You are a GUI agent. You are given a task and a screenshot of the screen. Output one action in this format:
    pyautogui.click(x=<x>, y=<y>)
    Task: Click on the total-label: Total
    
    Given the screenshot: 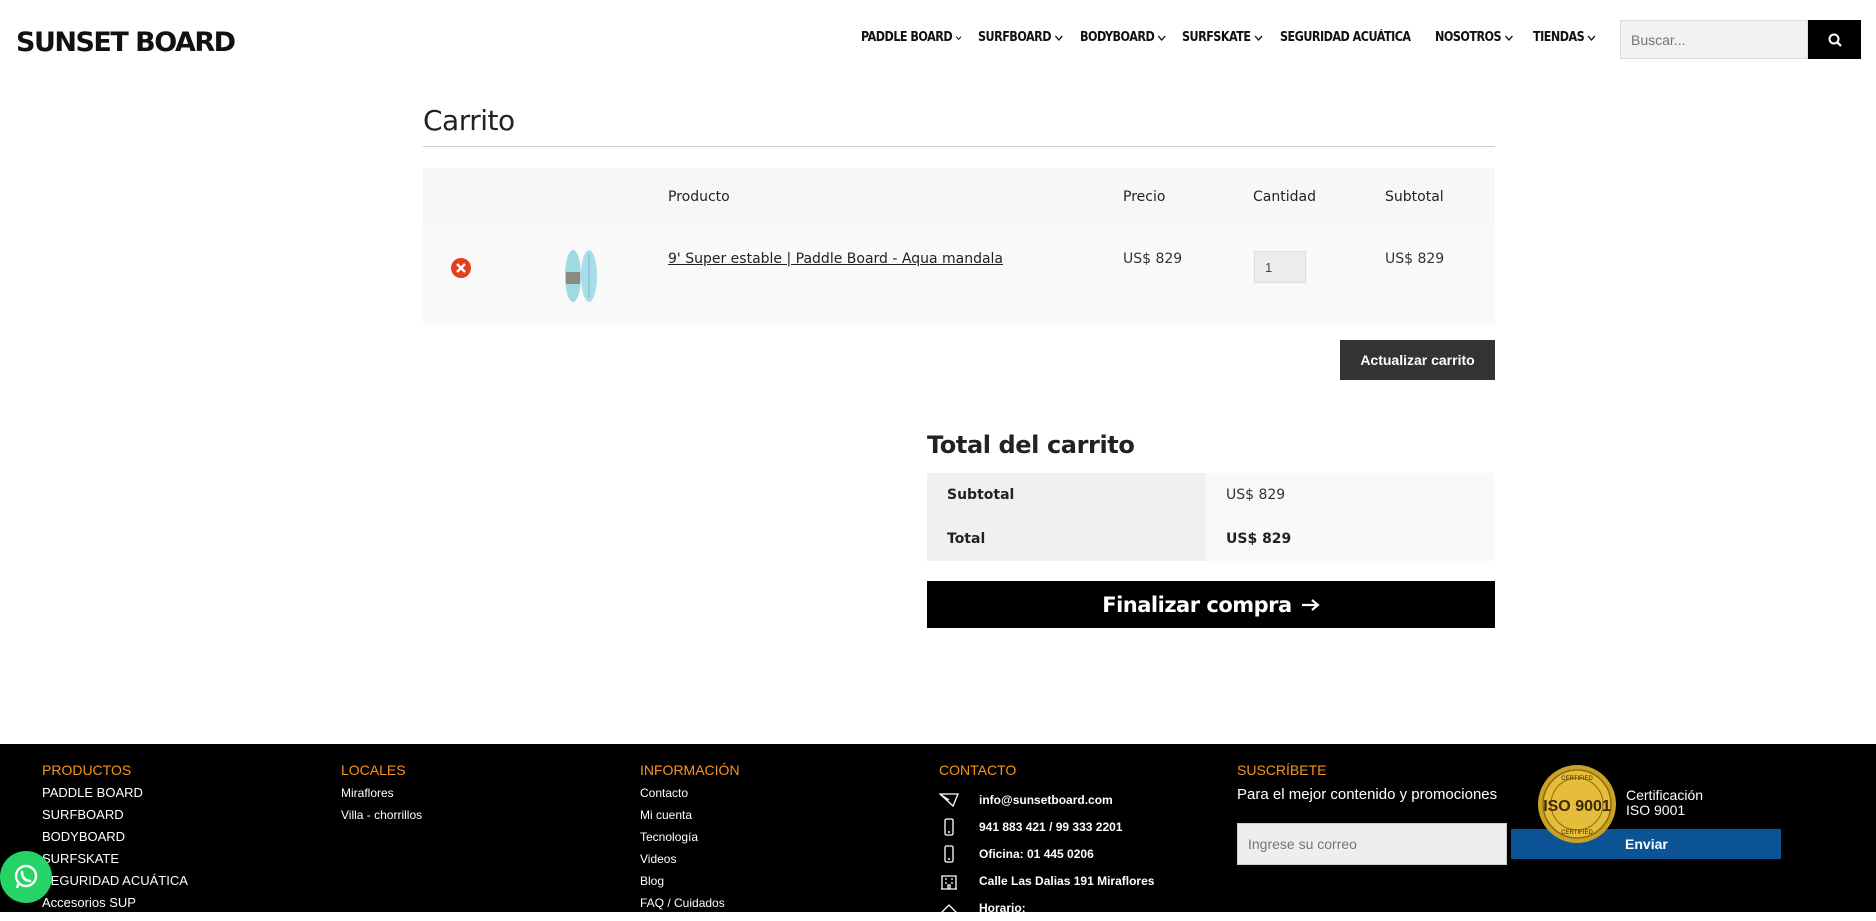 What is the action you would take?
    pyautogui.click(x=1066, y=539)
    